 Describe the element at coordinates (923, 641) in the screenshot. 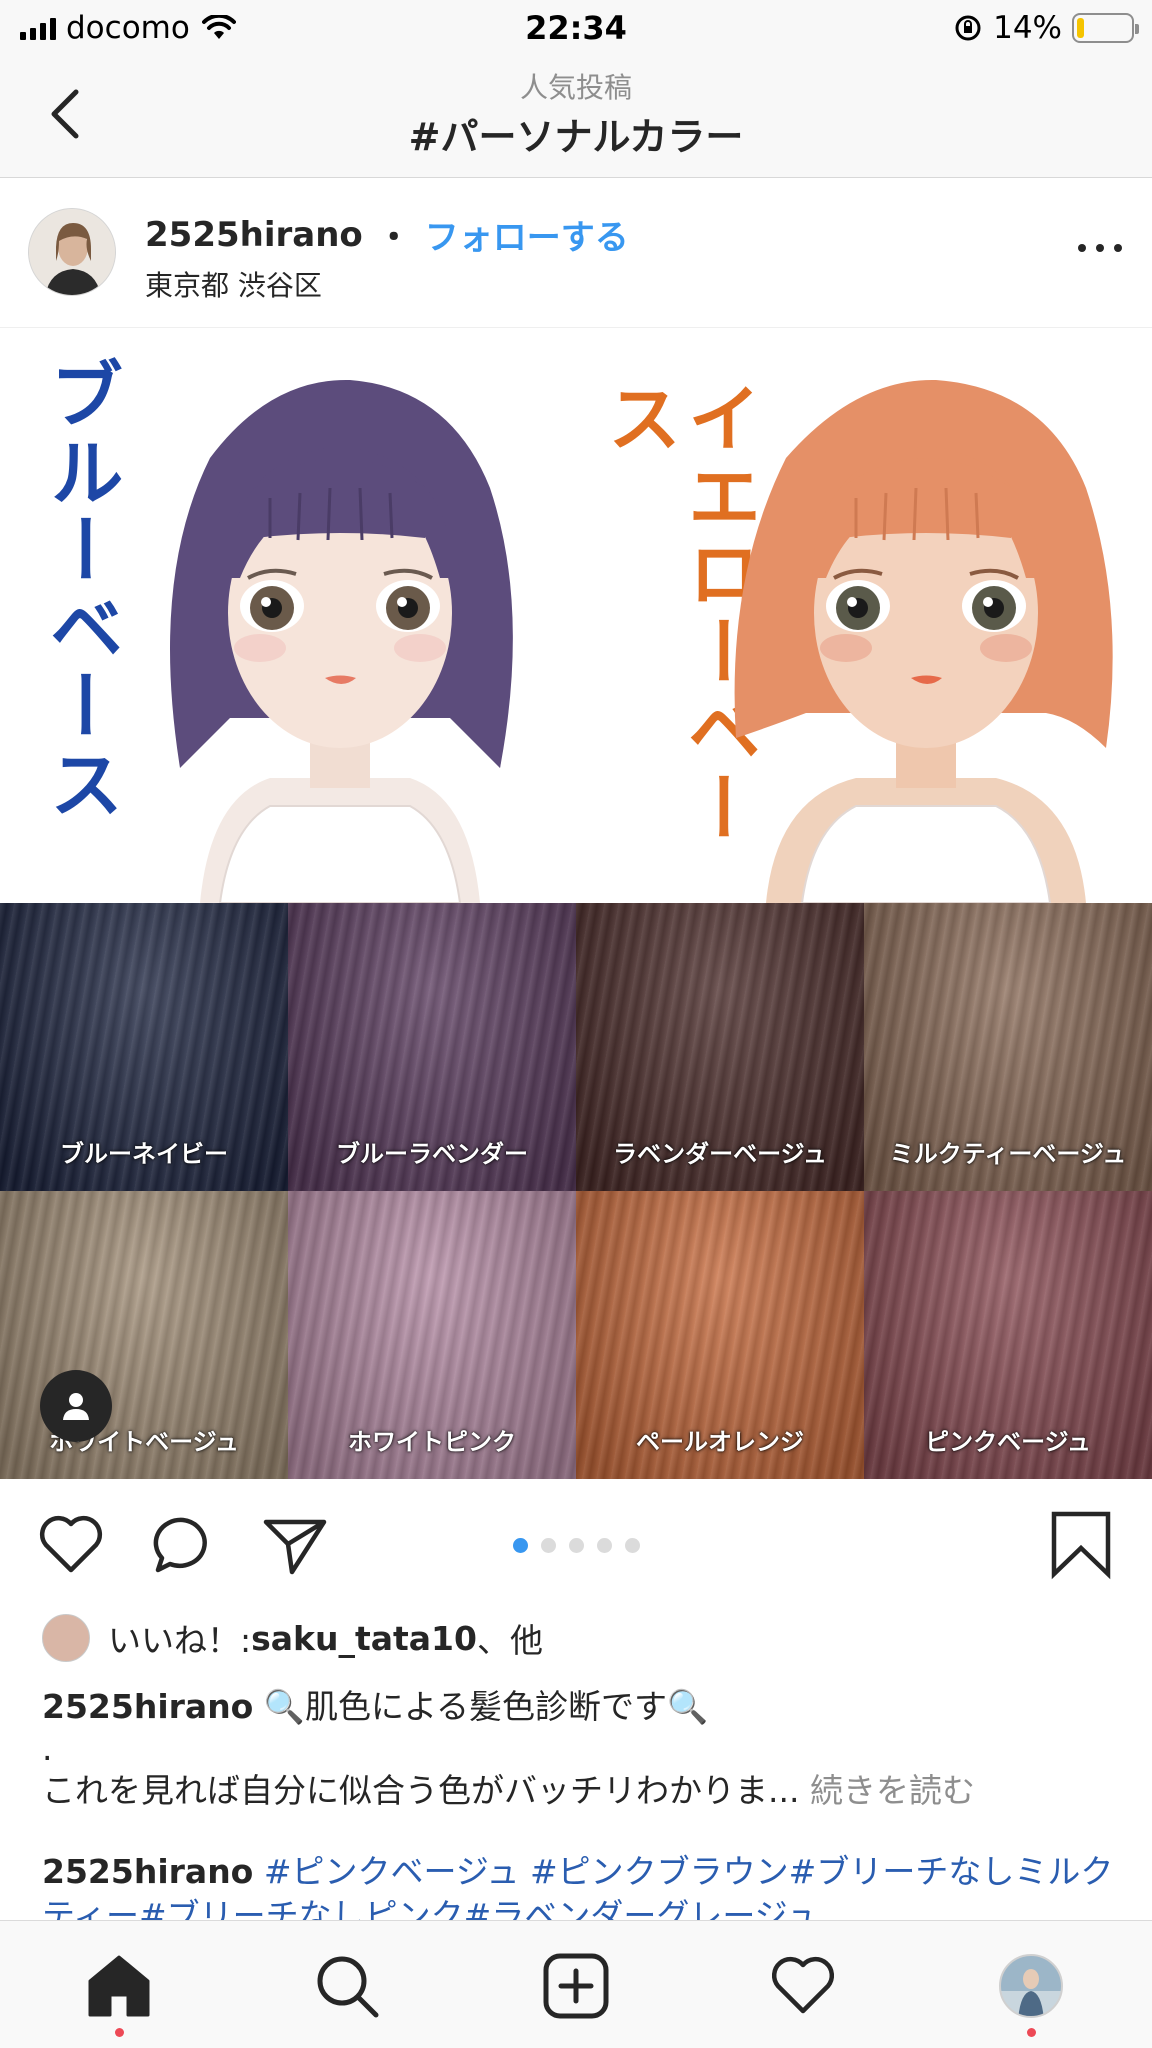

I see `orange-hair-avatar-image` at that location.